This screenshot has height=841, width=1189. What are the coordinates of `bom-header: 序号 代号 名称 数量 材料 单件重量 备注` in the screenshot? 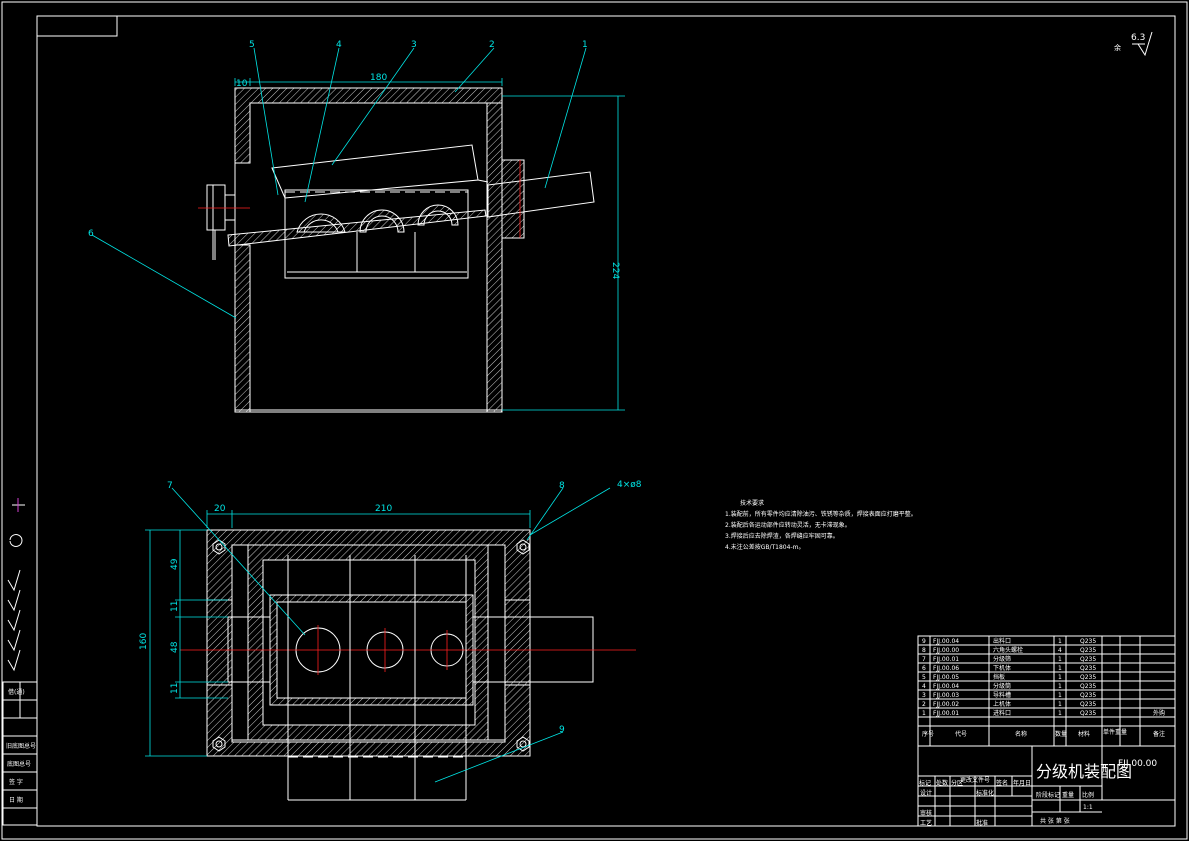 It's located at (1043, 733).